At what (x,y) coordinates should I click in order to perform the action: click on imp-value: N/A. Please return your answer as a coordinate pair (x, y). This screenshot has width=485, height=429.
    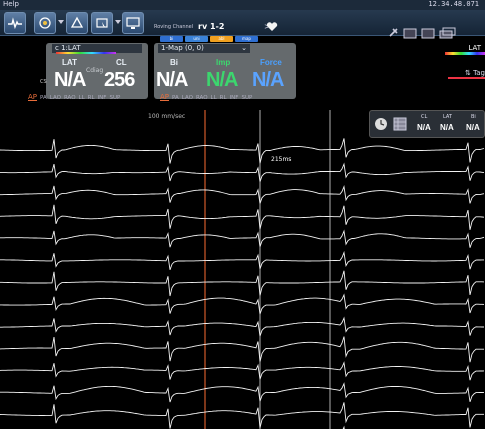
    Looking at the image, I should click on (222, 80).